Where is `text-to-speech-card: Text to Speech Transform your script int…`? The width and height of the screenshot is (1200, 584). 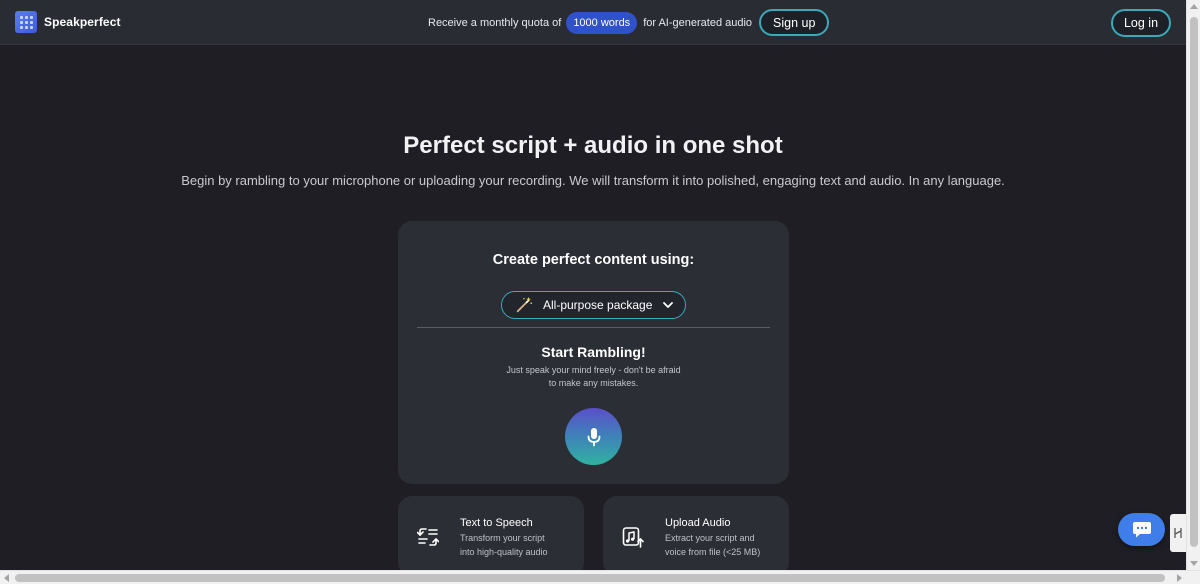 text-to-speech-card: Text to Speech Transform your script int… is located at coordinates (491, 536).